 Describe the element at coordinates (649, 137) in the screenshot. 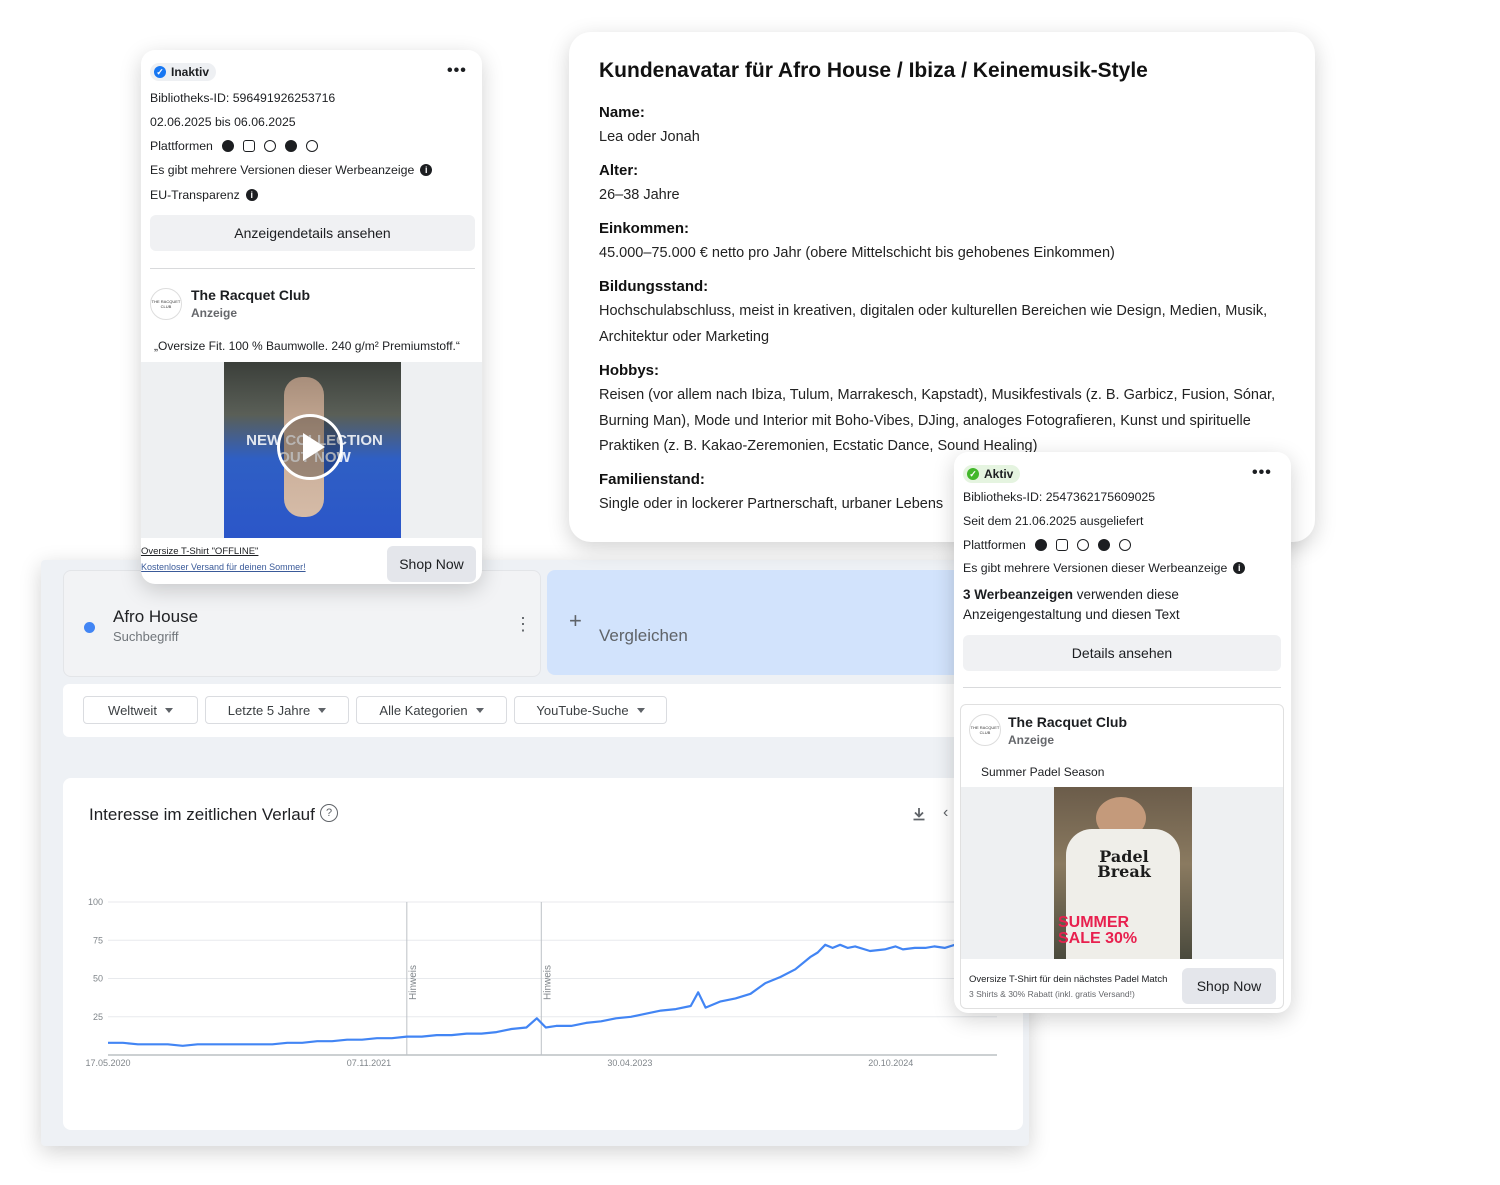

I see `field-text-name: Lea oder Jonah` at that location.